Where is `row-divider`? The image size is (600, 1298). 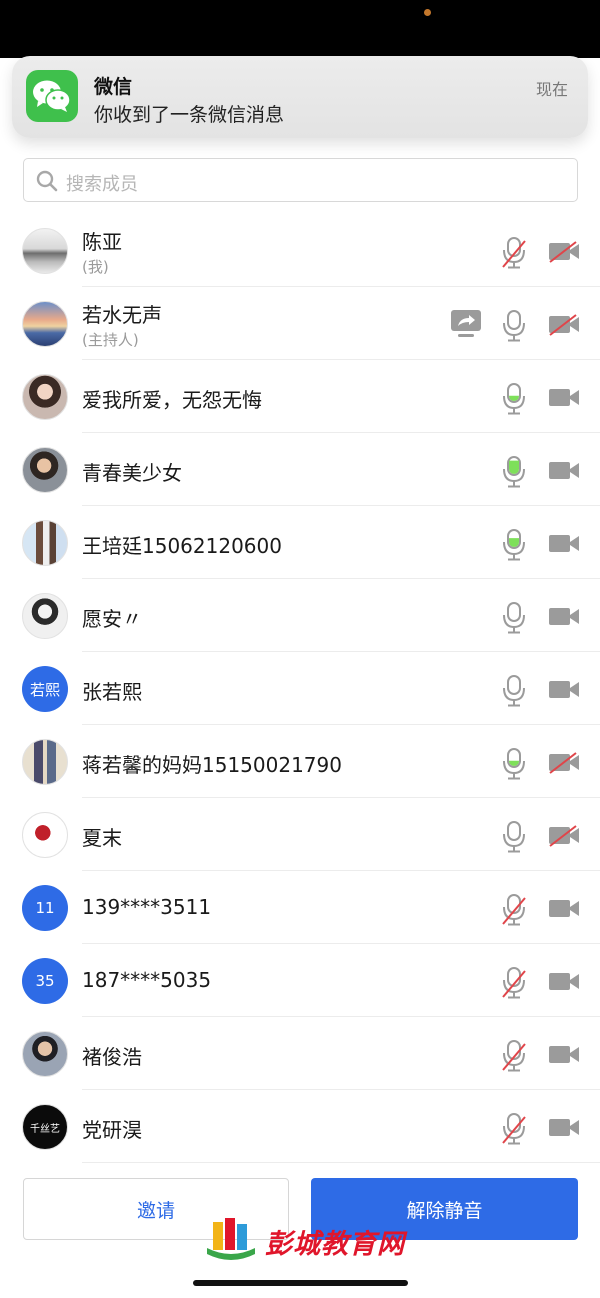 row-divider is located at coordinates (341, 1162).